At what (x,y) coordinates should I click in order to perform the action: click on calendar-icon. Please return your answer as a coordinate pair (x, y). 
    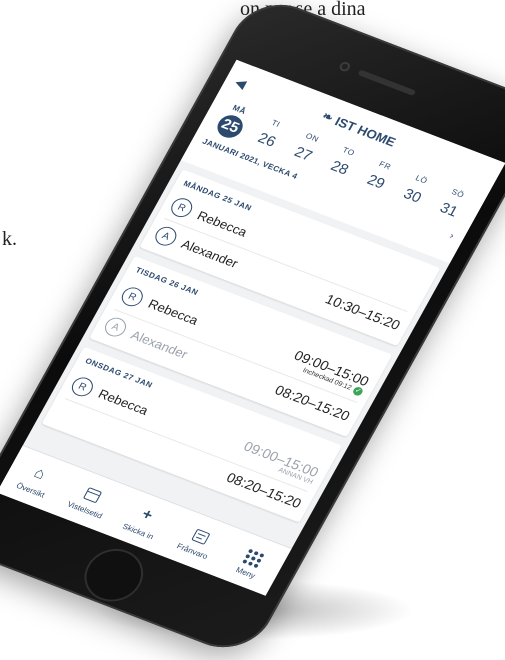
    Looking at the image, I should click on (93, 495).